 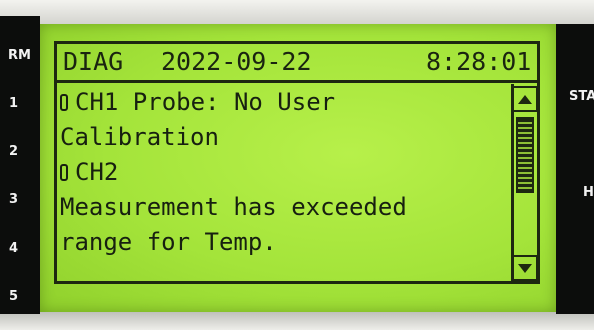 I want to click on key-label-h: H, so click(x=588, y=192).